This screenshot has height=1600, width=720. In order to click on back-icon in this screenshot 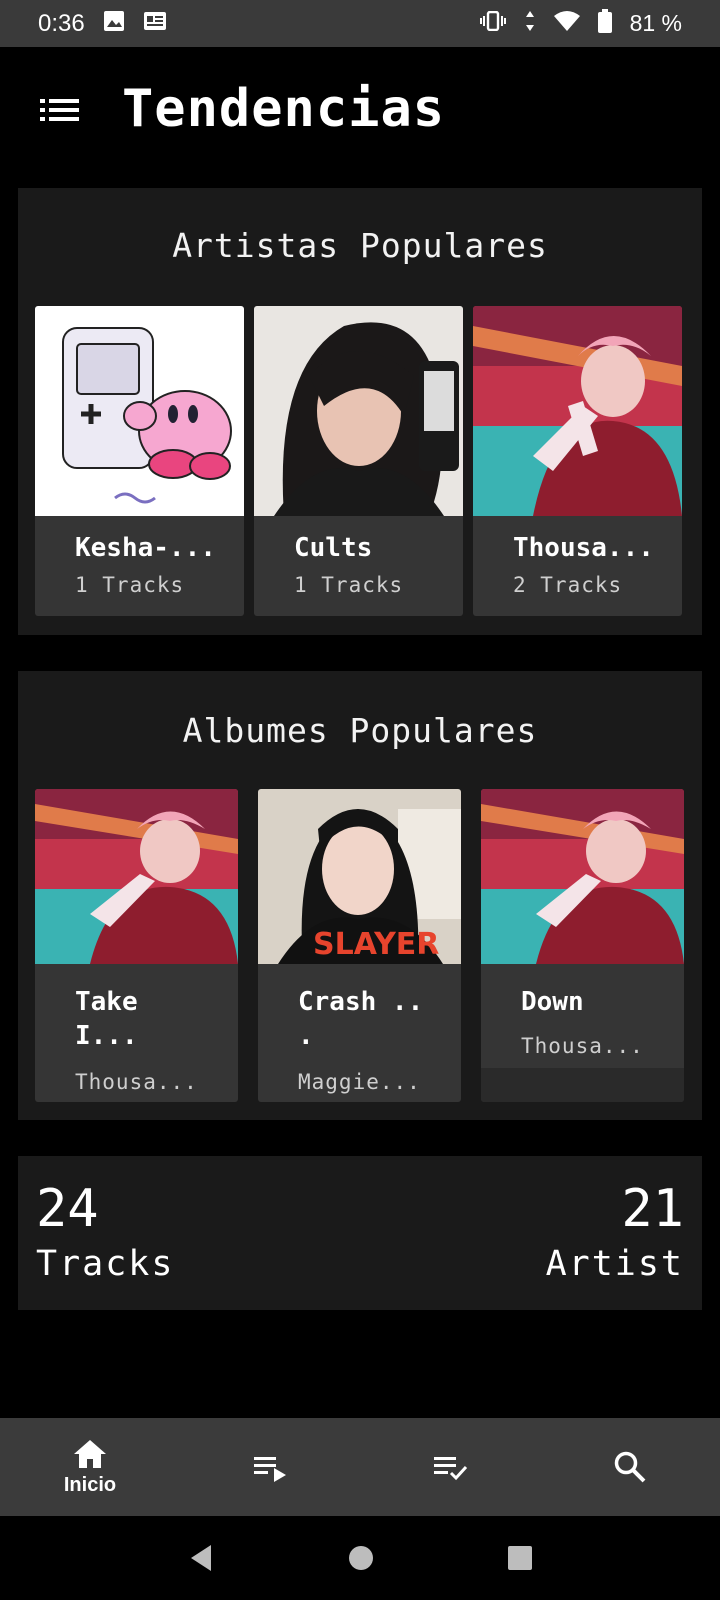, I will do `click(201, 1558)`.